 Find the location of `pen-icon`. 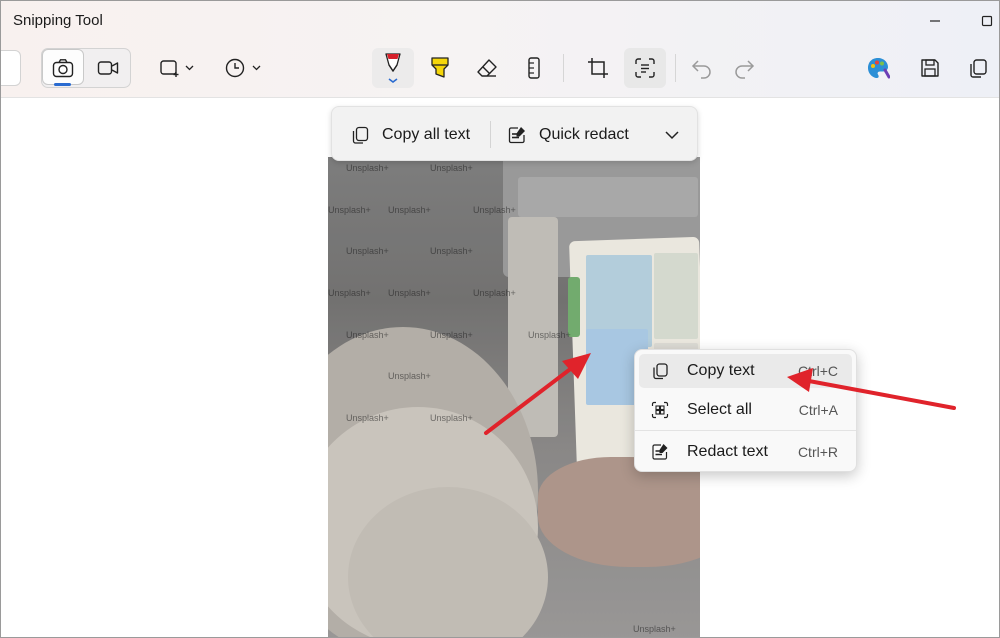

pen-icon is located at coordinates (393, 68).